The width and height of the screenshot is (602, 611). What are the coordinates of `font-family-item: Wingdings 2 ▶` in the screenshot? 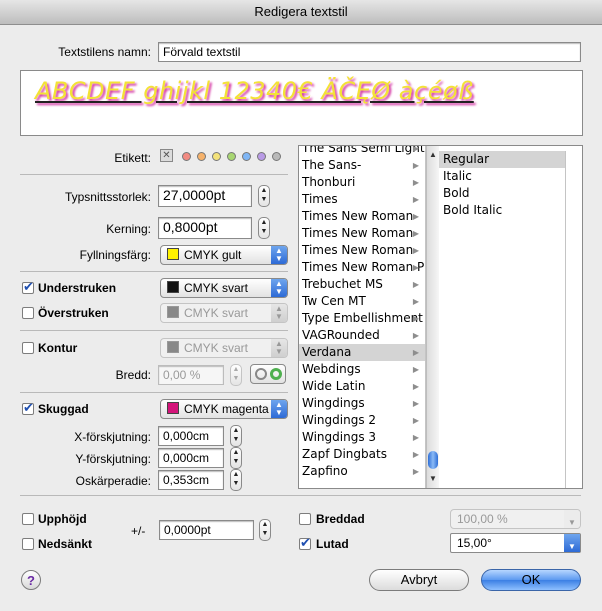 It's located at (362, 420).